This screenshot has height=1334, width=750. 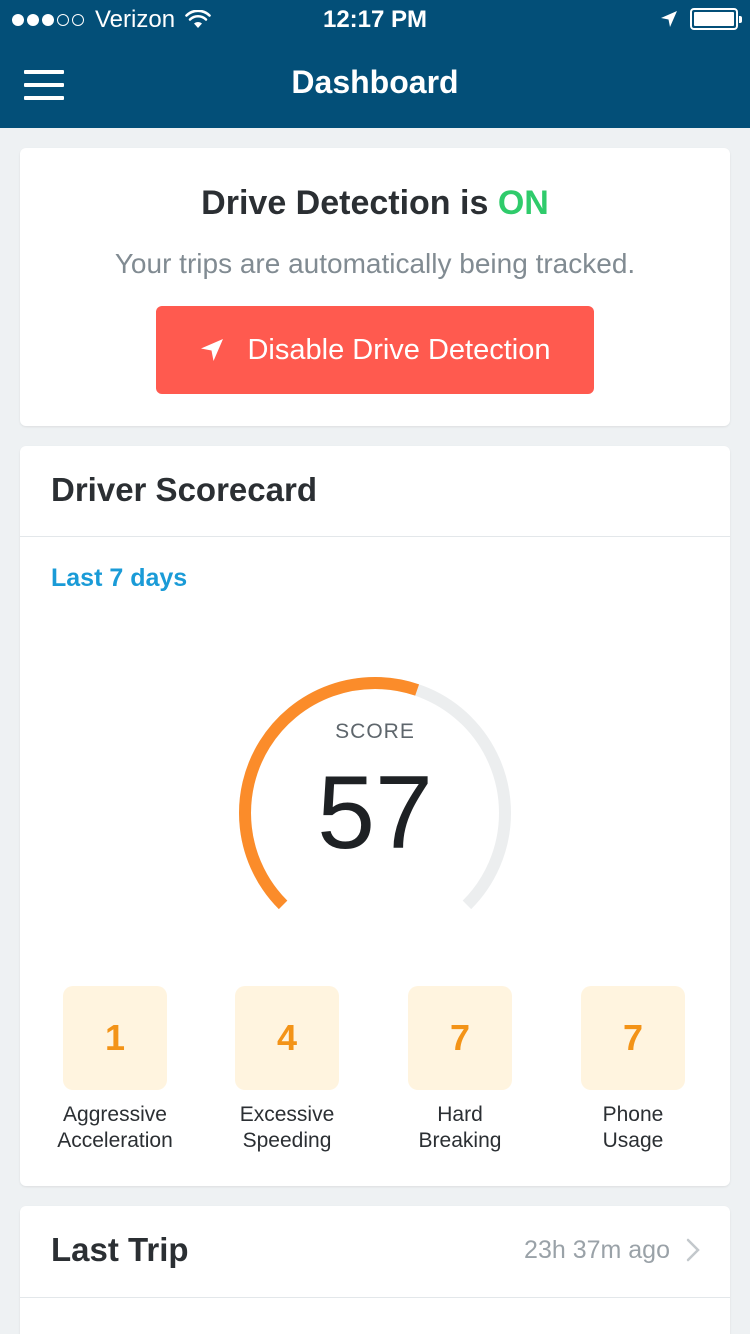 I want to click on metric-aggressive-acceleration: 1 Aggressive Acceleration, so click(x=115, y=1070).